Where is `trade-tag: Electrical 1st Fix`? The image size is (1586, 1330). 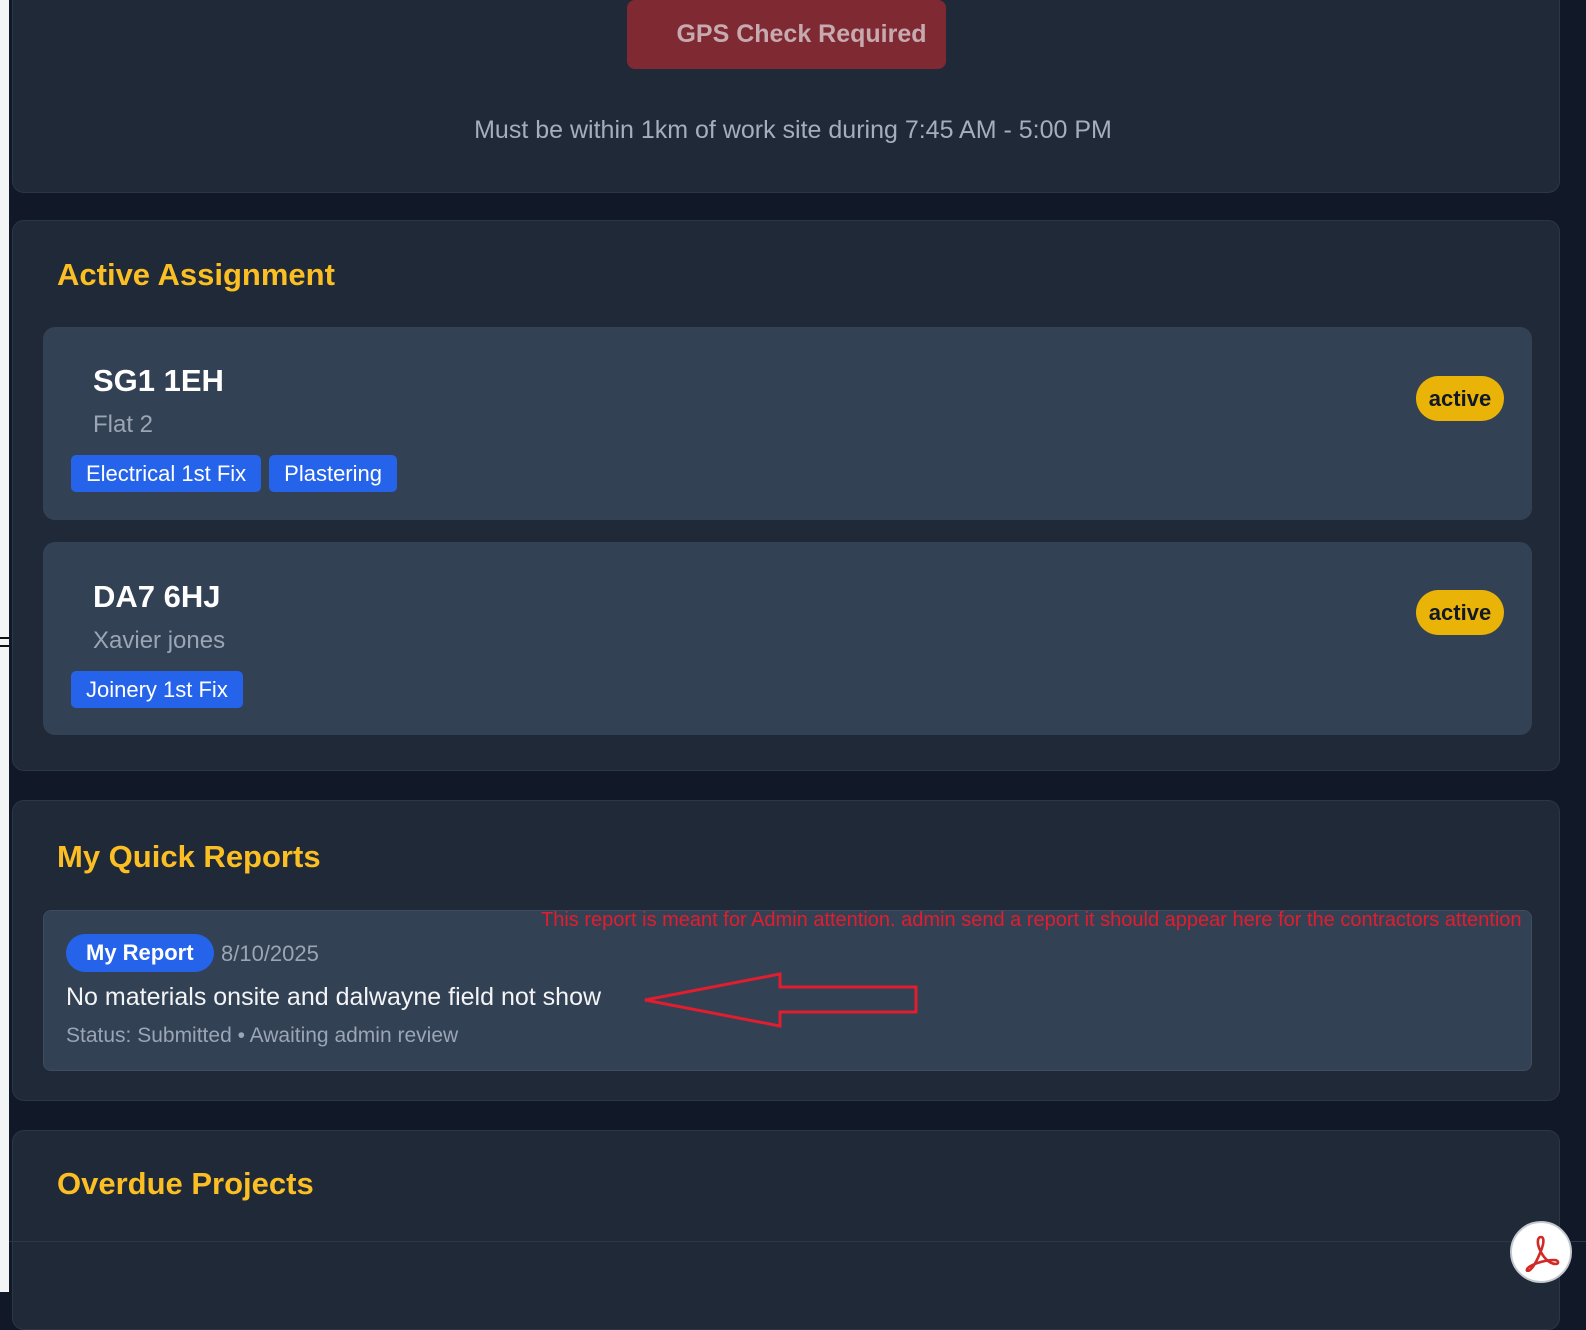
trade-tag: Electrical 1st Fix is located at coordinates (166, 473).